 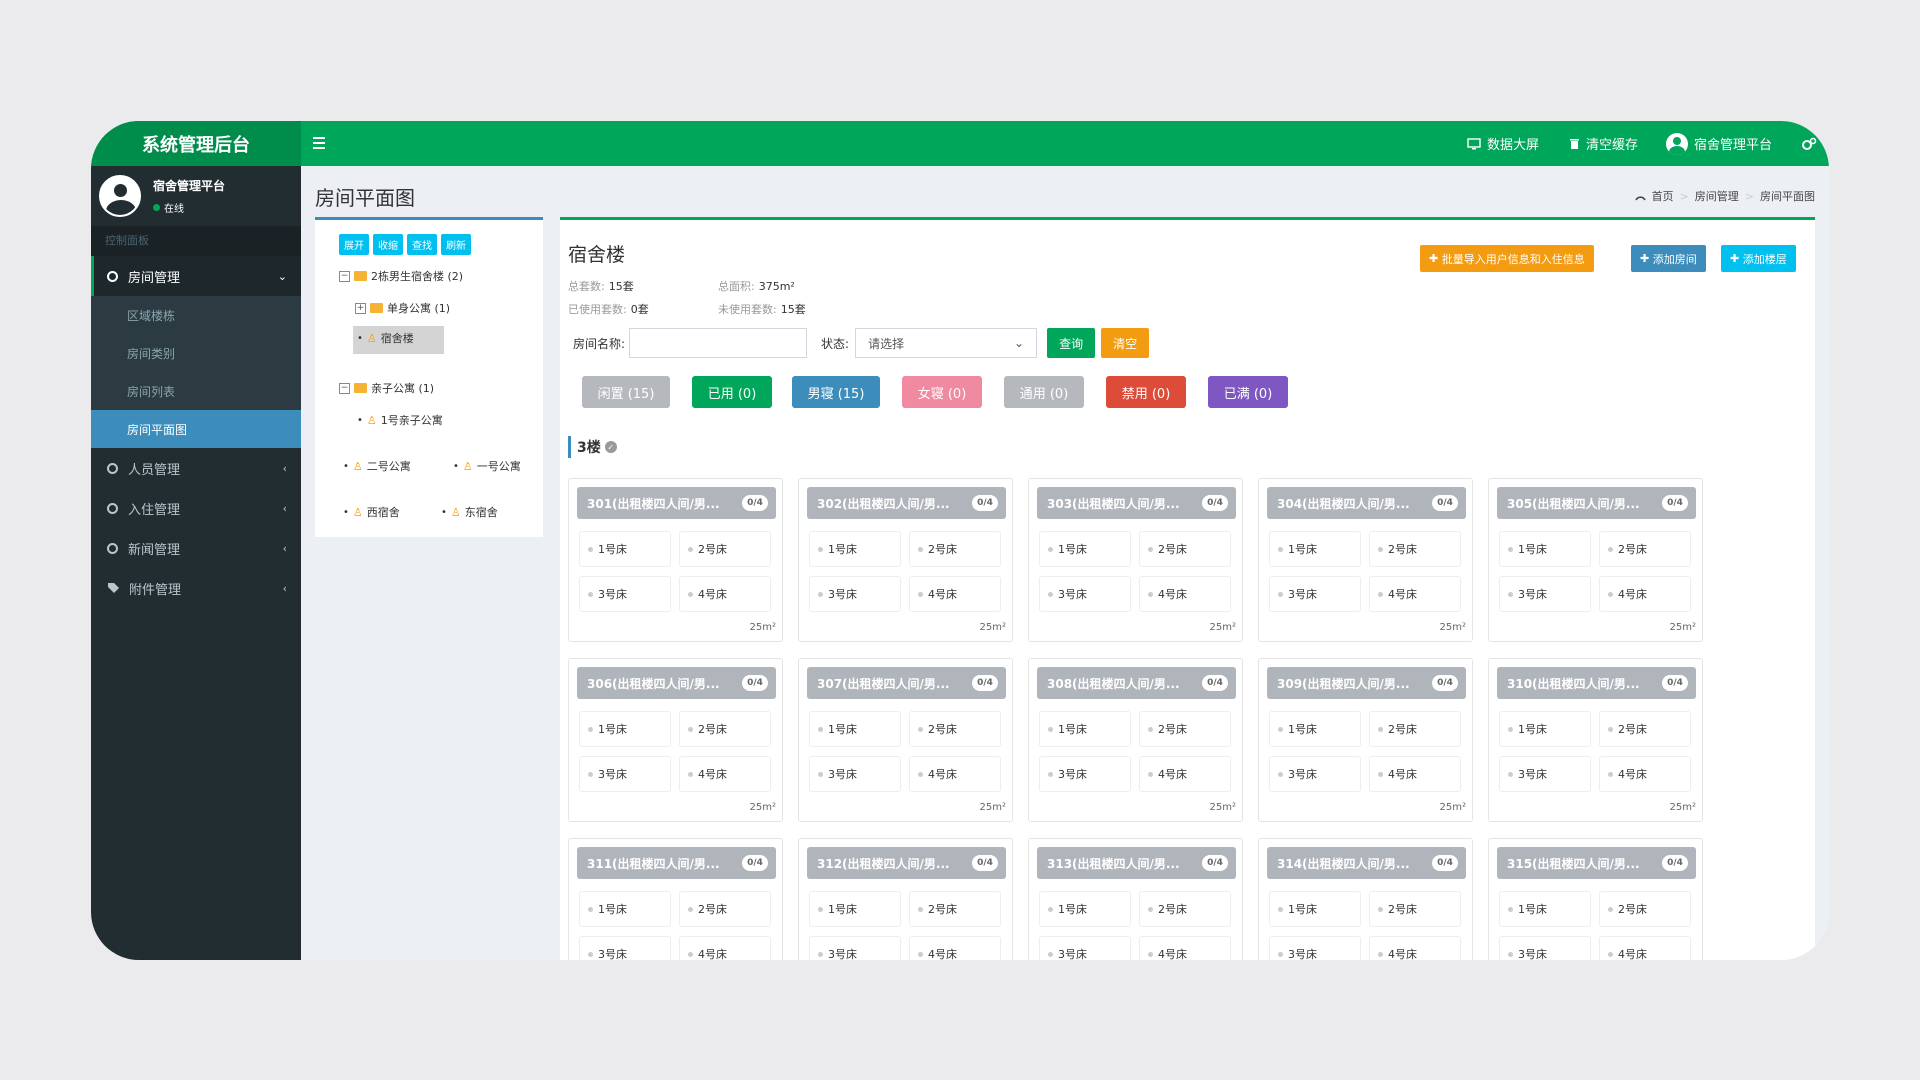 I want to click on room-card-header: 304(出租楼四人间/男... 0/4, so click(x=1366, y=503).